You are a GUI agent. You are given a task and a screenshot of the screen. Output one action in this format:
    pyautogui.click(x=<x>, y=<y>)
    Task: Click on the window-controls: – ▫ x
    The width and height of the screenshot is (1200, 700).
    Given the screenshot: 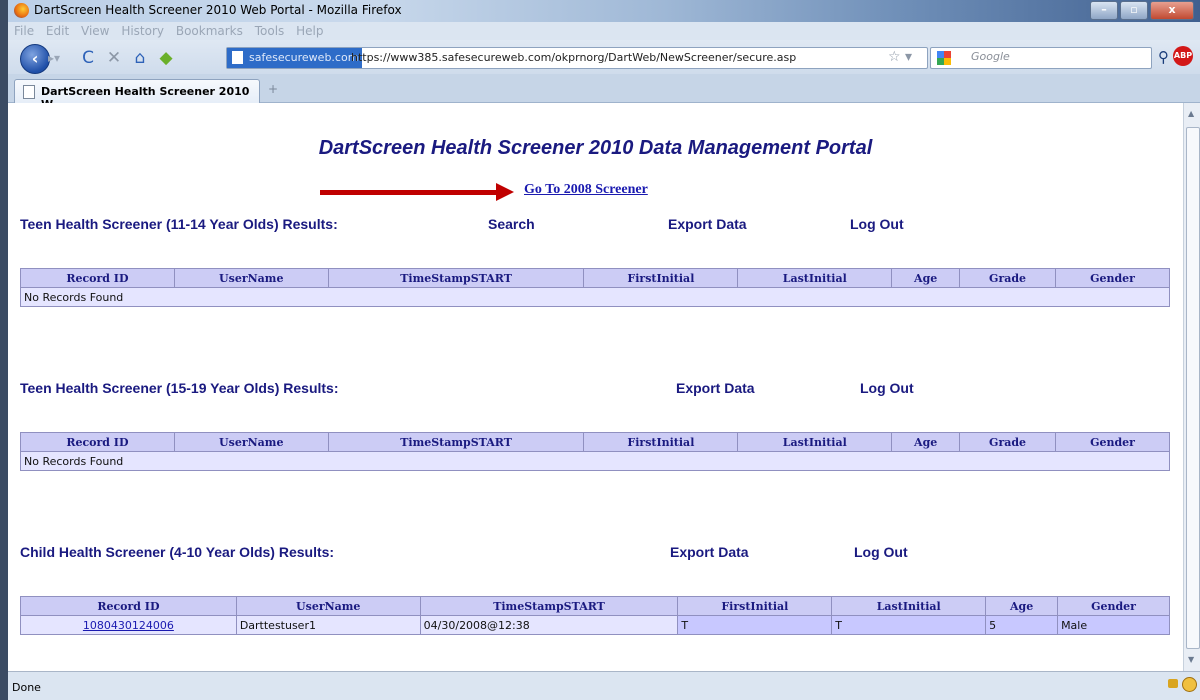 What is the action you would take?
    pyautogui.click(x=1142, y=10)
    